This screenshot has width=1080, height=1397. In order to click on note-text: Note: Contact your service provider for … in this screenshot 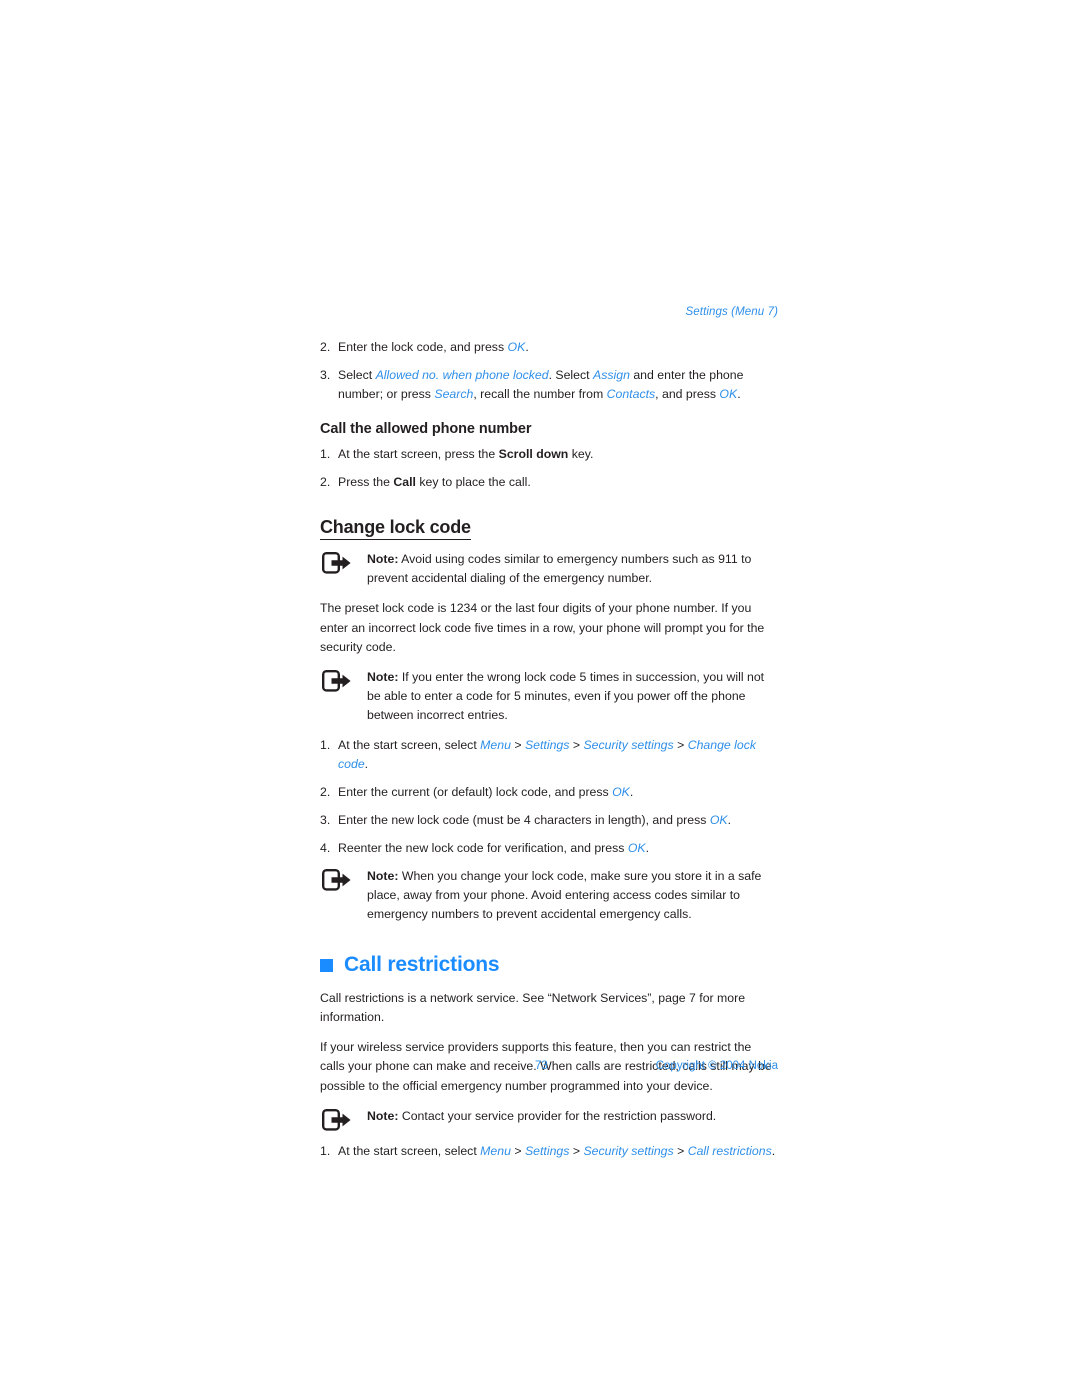, I will do `click(534, 1116)`.